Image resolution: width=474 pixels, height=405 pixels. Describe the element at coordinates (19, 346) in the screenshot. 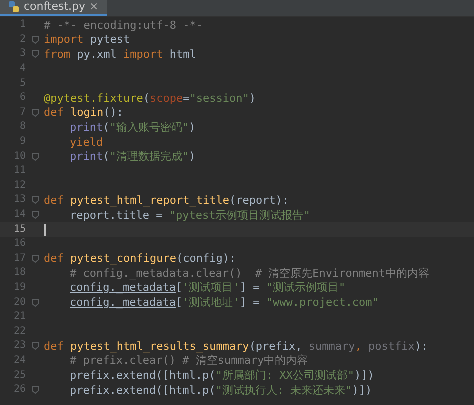

I see `line-number: 23` at that location.